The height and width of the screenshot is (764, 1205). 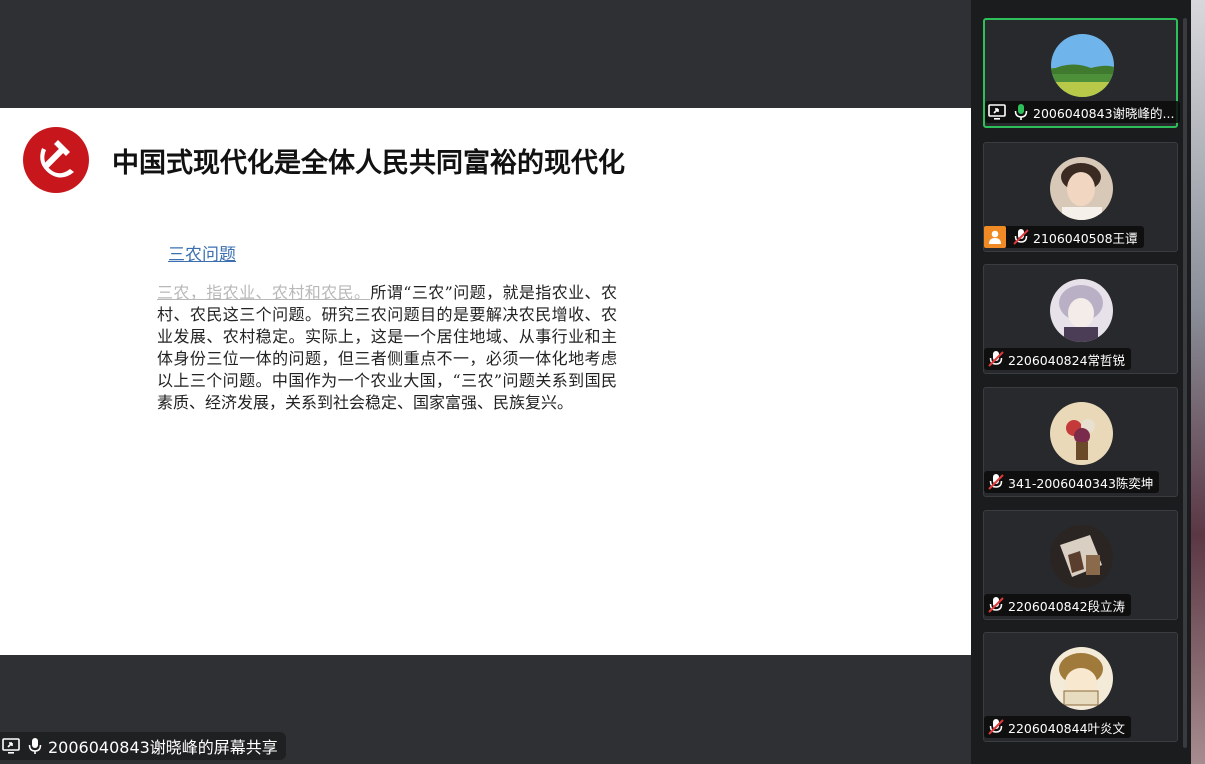 I want to click on participant-name-bar: 2206040824常哲锐, so click(x=1058, y=359).